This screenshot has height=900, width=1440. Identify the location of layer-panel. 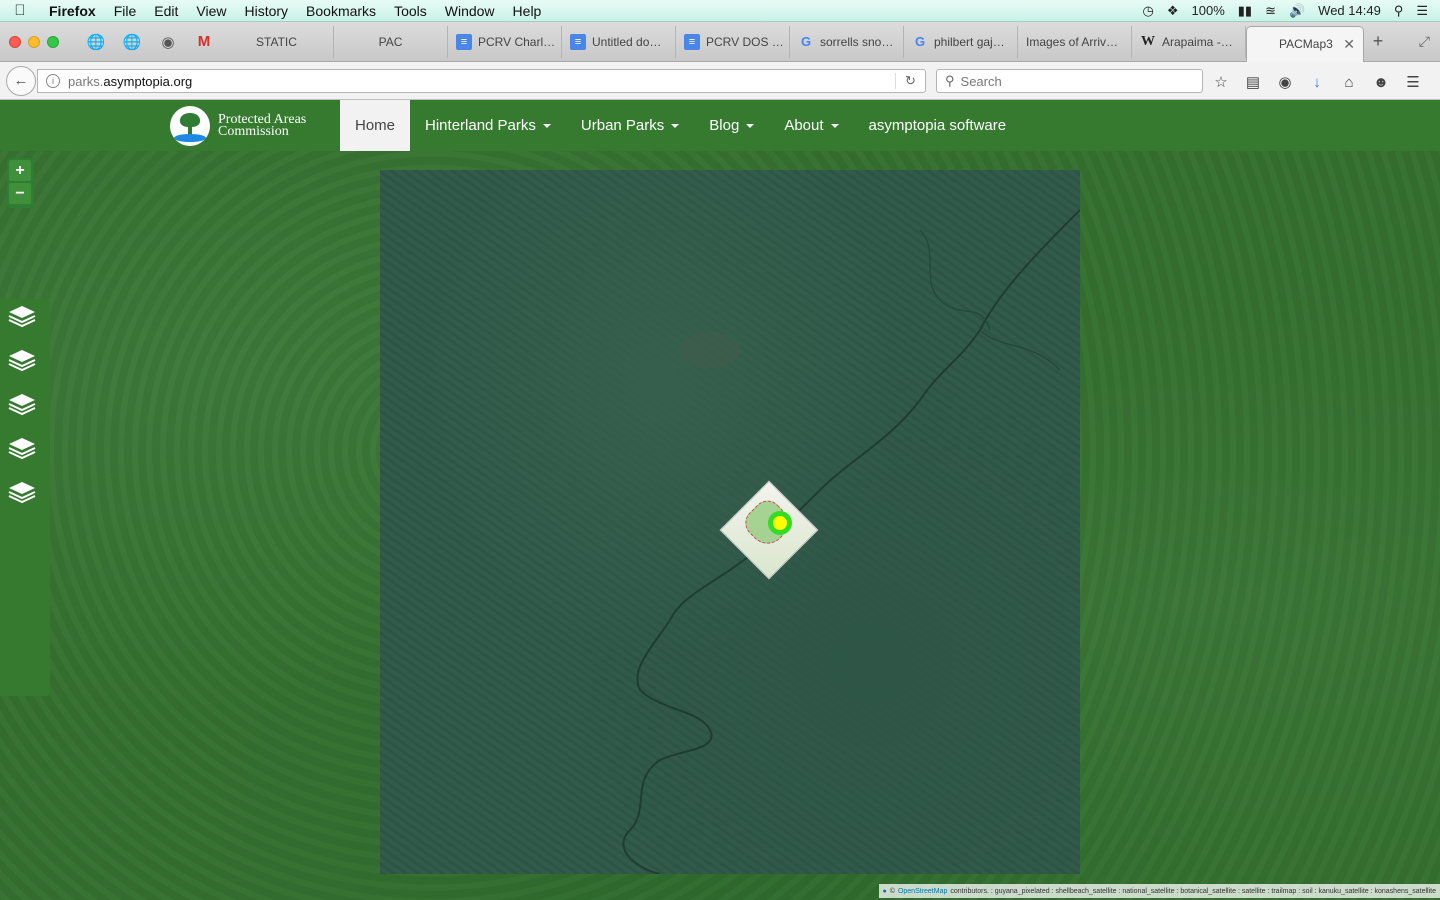
(25, 497).